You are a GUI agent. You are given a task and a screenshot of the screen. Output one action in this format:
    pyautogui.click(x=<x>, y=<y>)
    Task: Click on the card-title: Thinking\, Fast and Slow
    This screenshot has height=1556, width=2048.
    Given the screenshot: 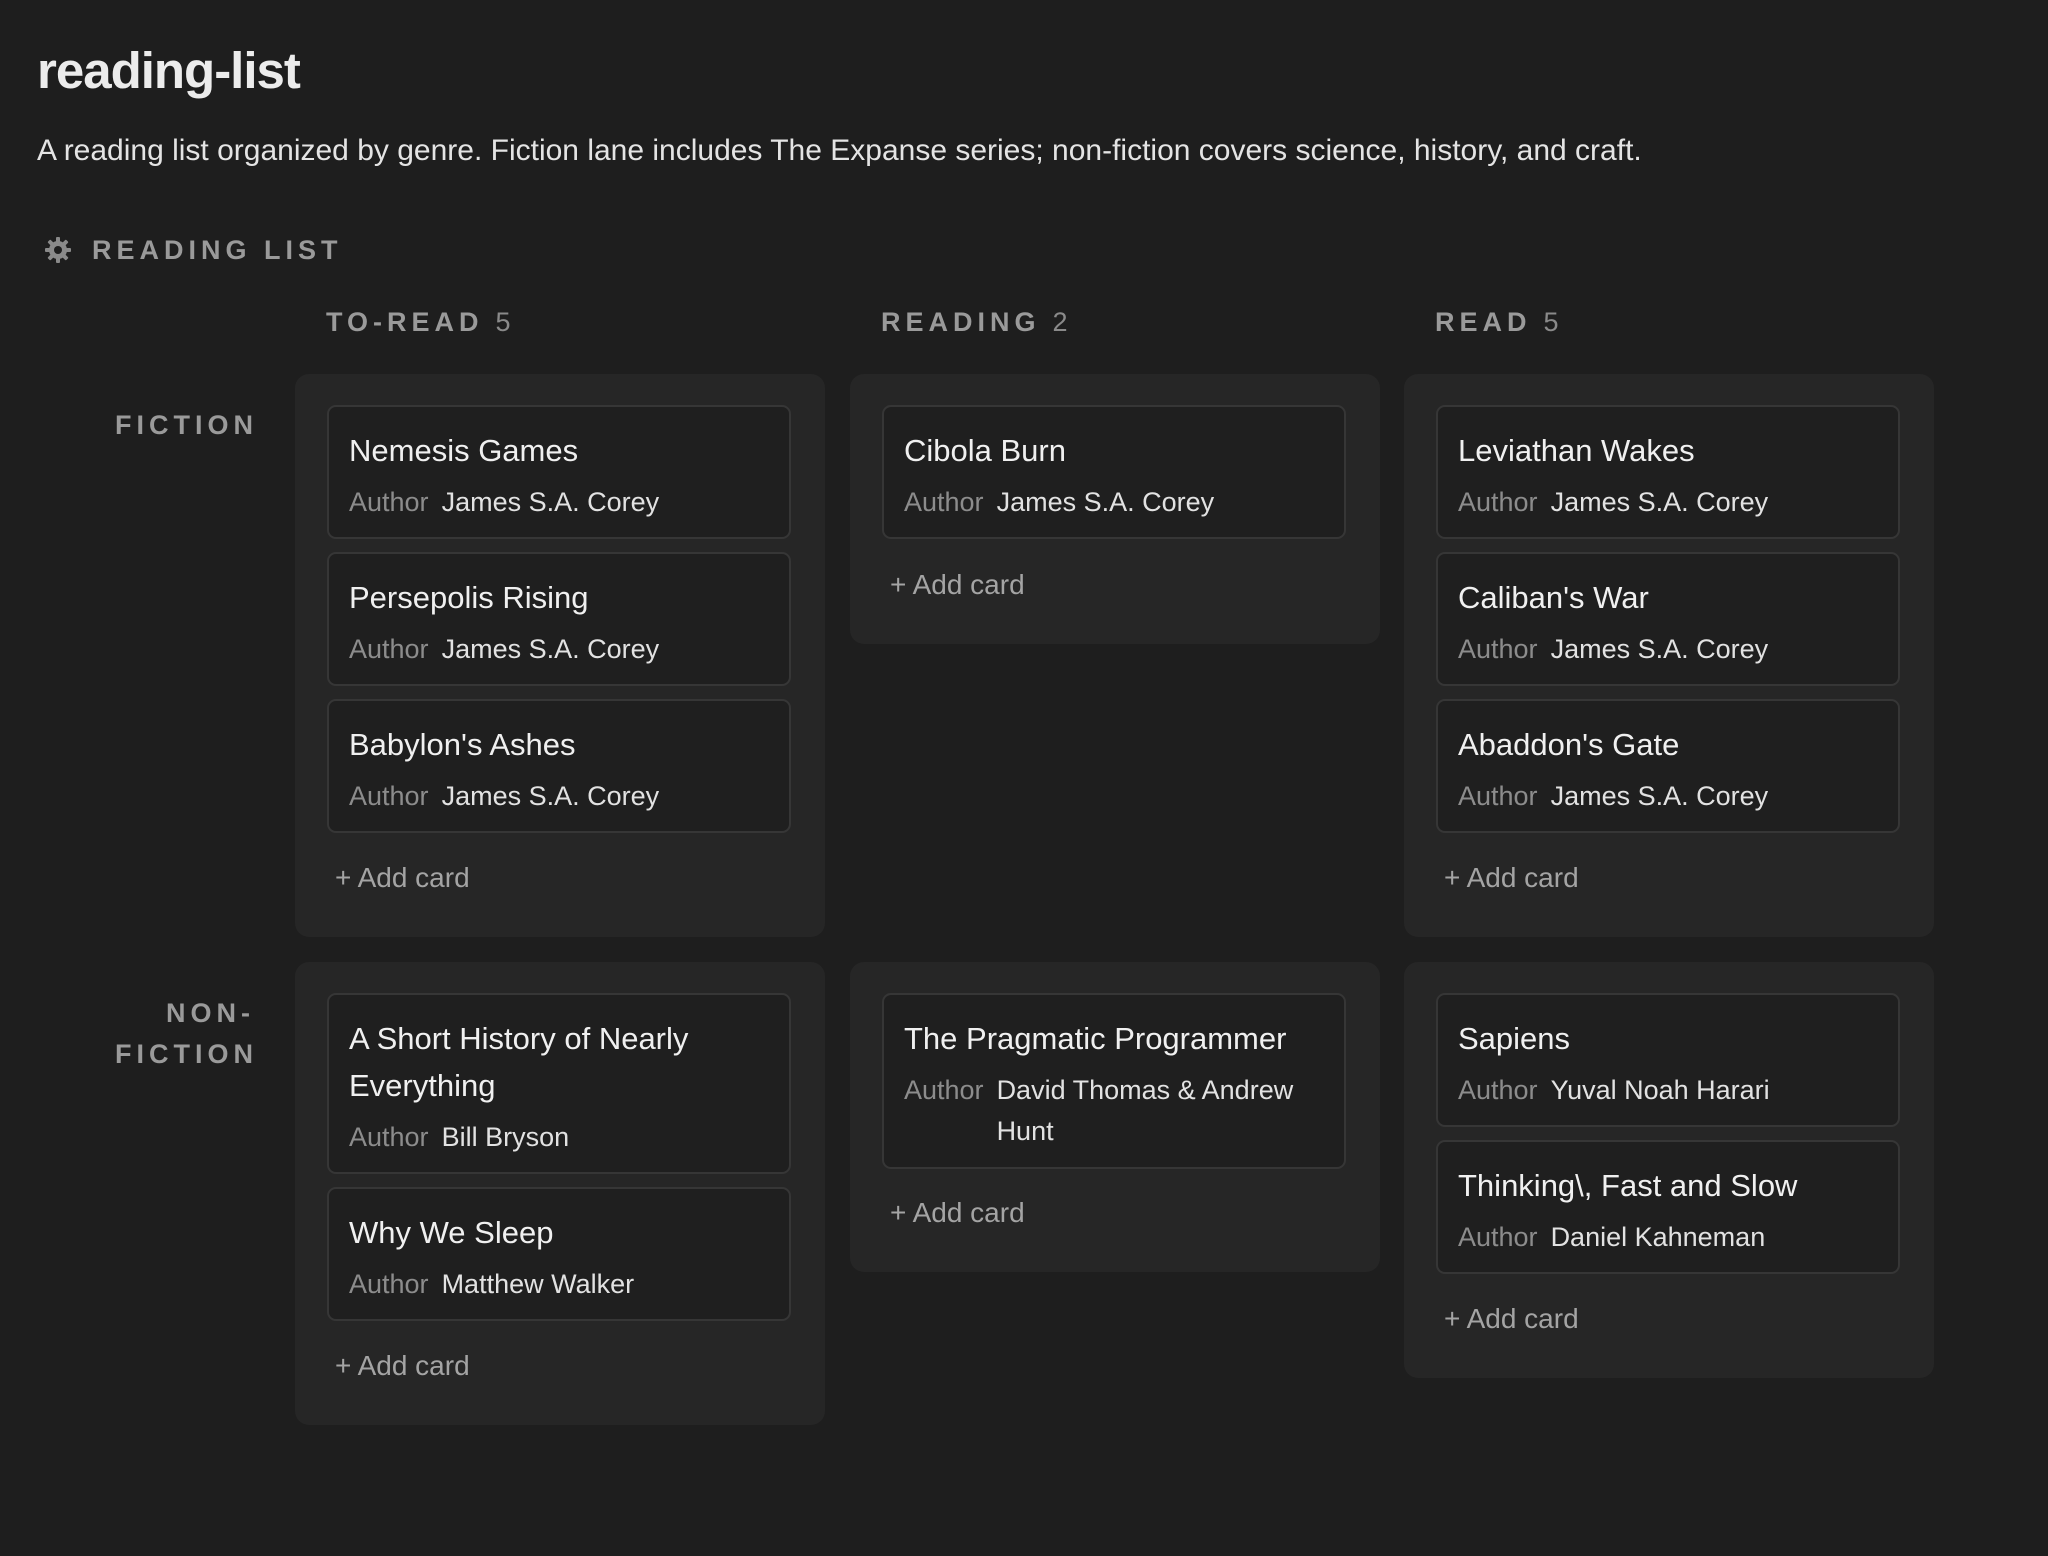 What is the action you would take?
    pyautogui.click(x=1628, y=1185)
    